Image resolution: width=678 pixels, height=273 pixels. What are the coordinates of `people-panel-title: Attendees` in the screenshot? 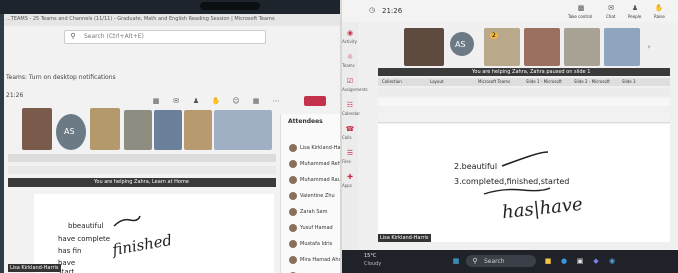 It's located at (305, 121).